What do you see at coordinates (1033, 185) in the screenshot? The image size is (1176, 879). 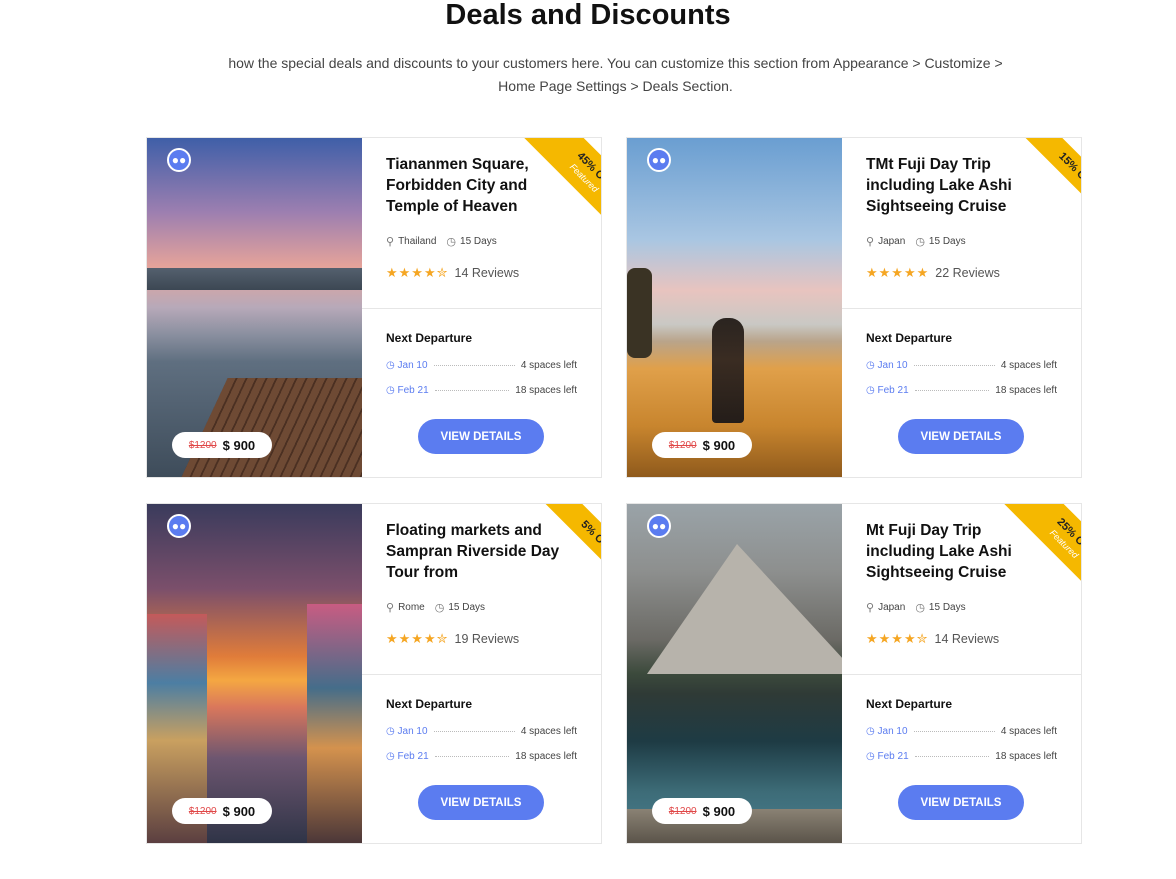 I see `discount-ribbon: 15% Off` at bounding box center [1033, 185].